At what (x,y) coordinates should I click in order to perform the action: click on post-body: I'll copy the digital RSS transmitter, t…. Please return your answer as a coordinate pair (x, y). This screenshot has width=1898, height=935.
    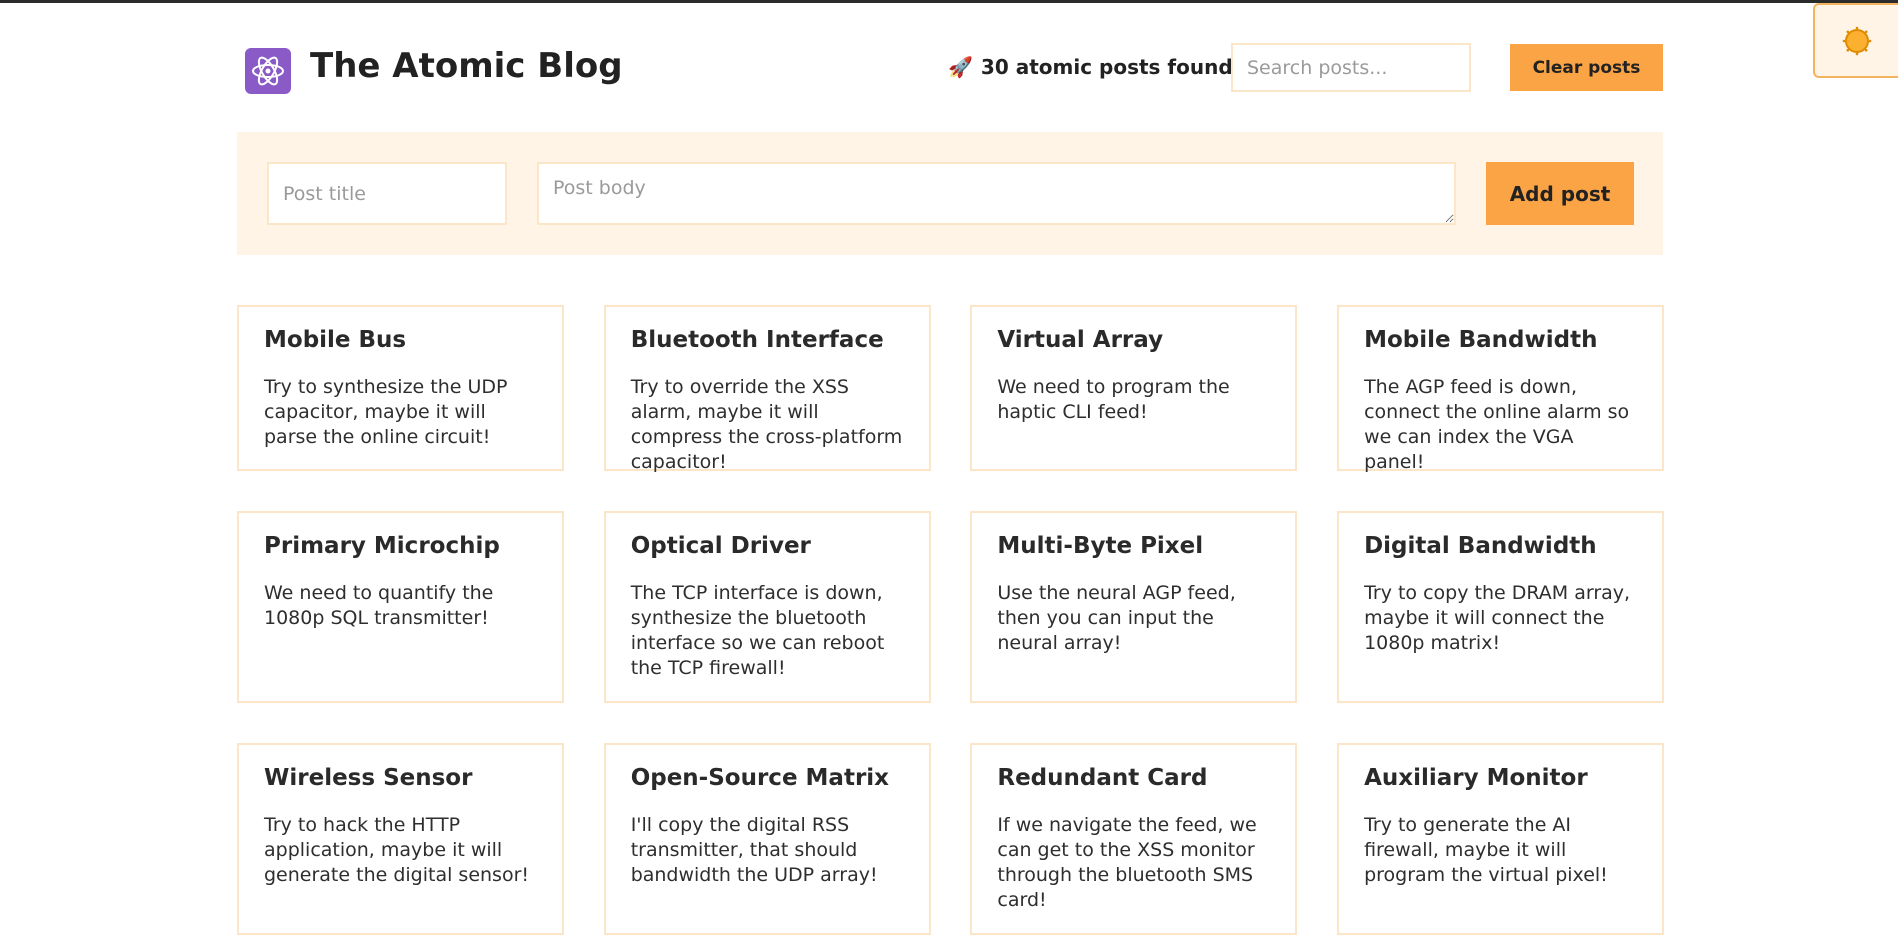
    Looking at the image, I should click on (754, 849).